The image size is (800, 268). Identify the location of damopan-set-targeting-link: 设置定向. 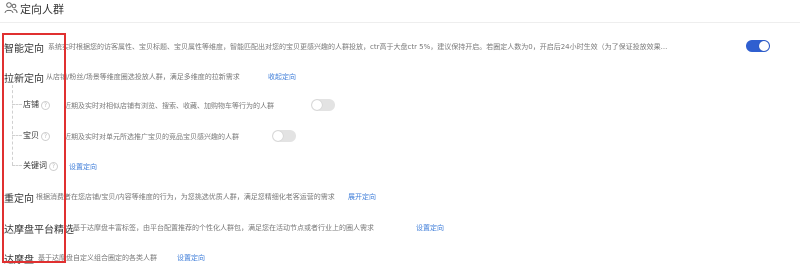
(191, 258).